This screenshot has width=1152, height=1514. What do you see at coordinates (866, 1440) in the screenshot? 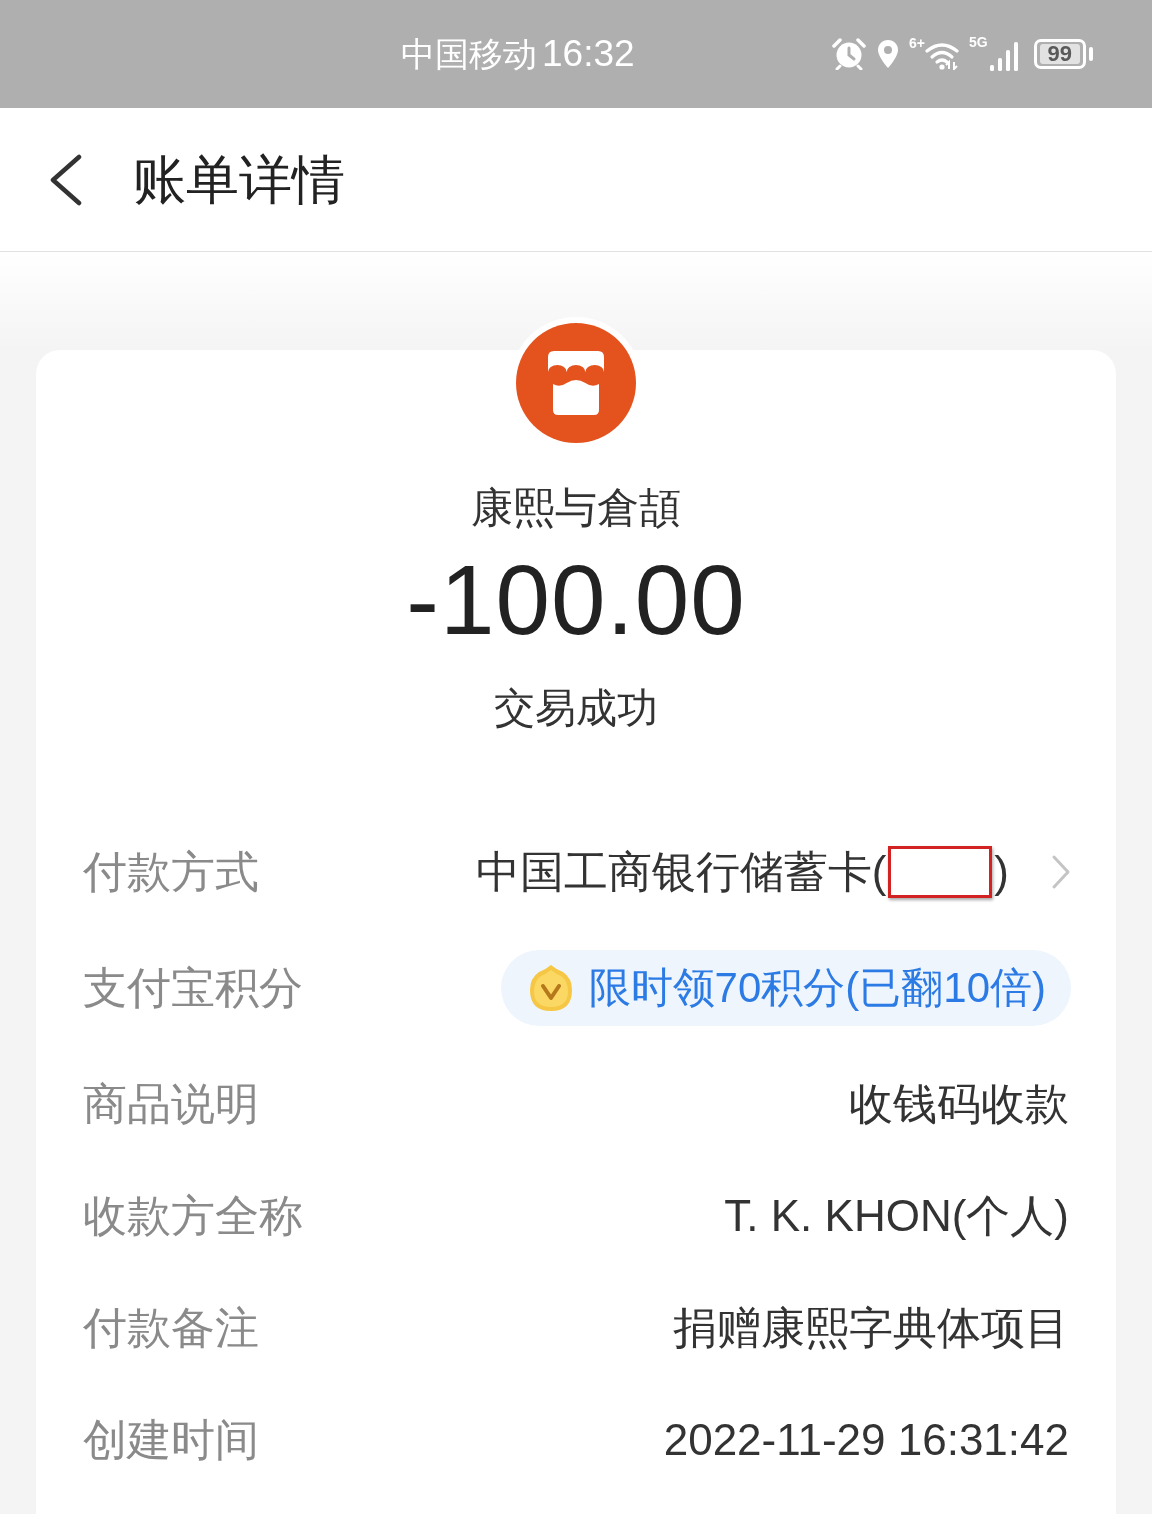
I see `detail-value: 2022-11-29 16:31:42` at bounding box center [866, 1440].